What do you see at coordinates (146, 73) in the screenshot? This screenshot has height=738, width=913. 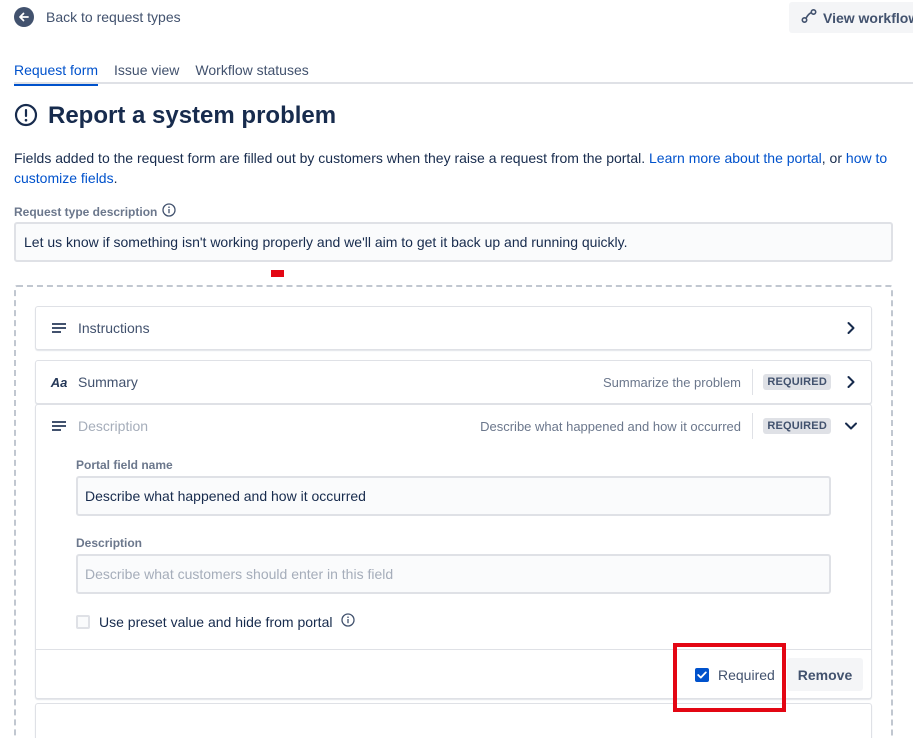 I see `tab-issue-view: Issue view` at bounding box center [146, 73].